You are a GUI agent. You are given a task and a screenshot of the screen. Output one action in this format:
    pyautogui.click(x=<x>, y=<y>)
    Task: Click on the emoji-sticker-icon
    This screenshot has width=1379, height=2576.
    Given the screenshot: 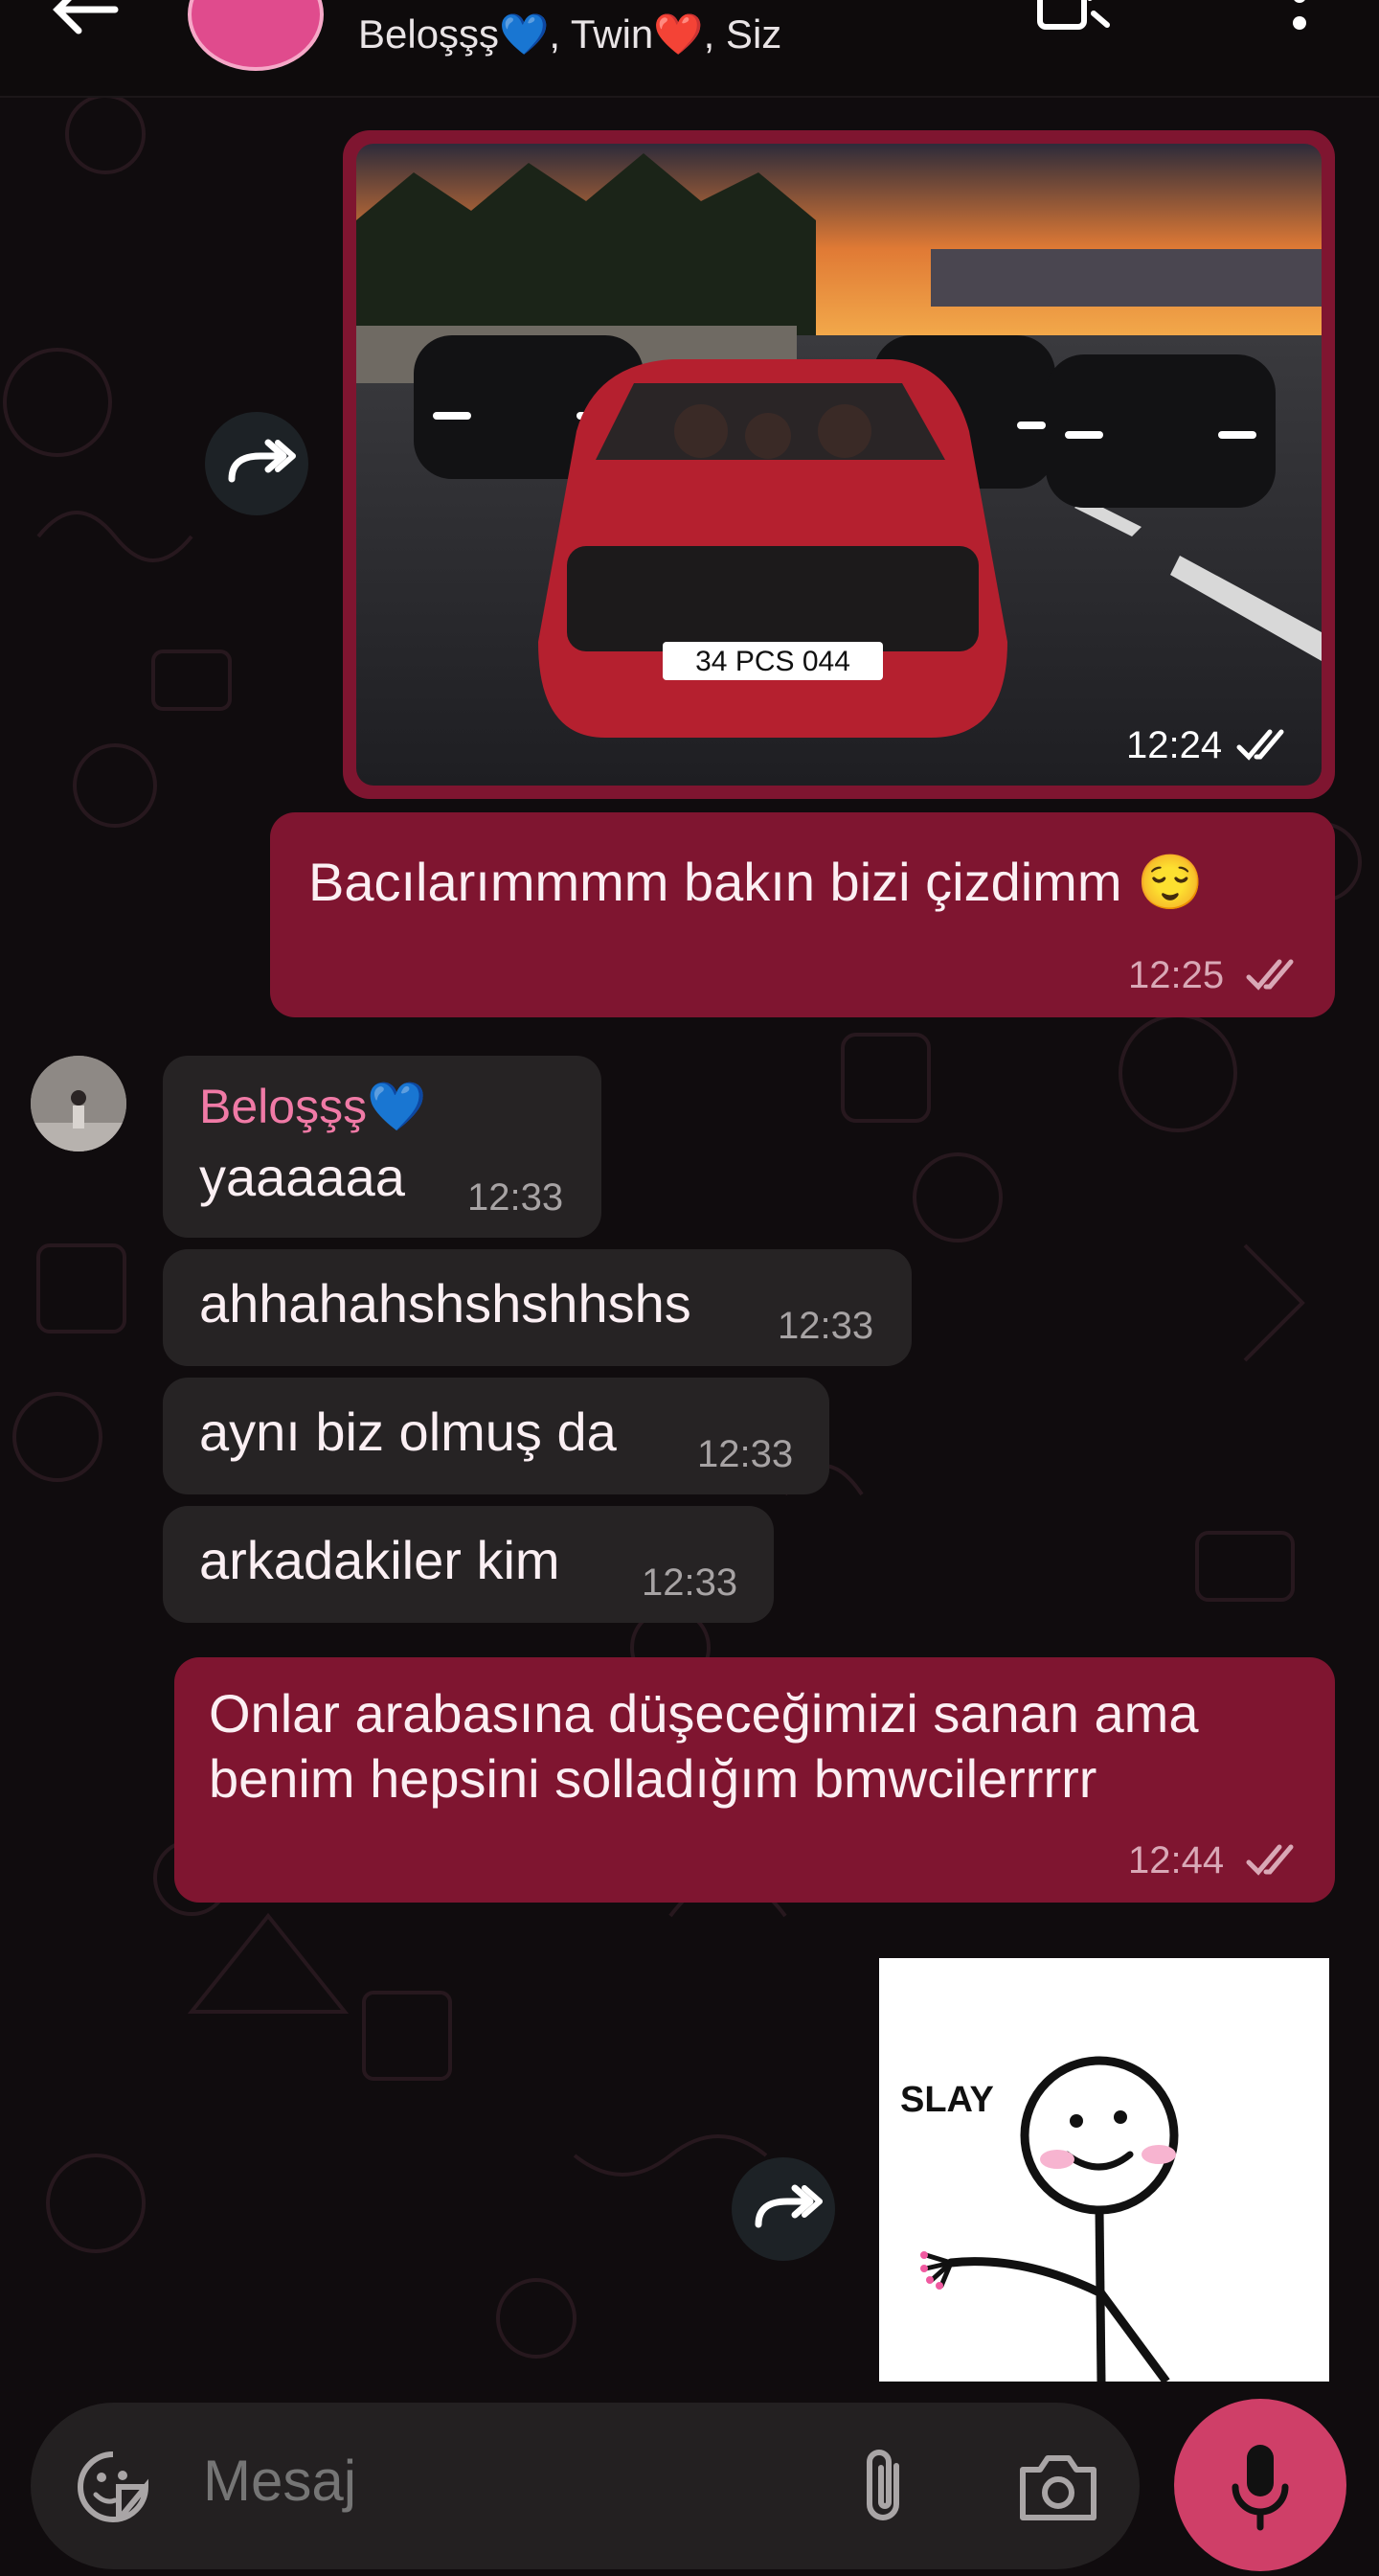 What is the action you would take?
    pyautogui.click(x=113, y=2487)
    